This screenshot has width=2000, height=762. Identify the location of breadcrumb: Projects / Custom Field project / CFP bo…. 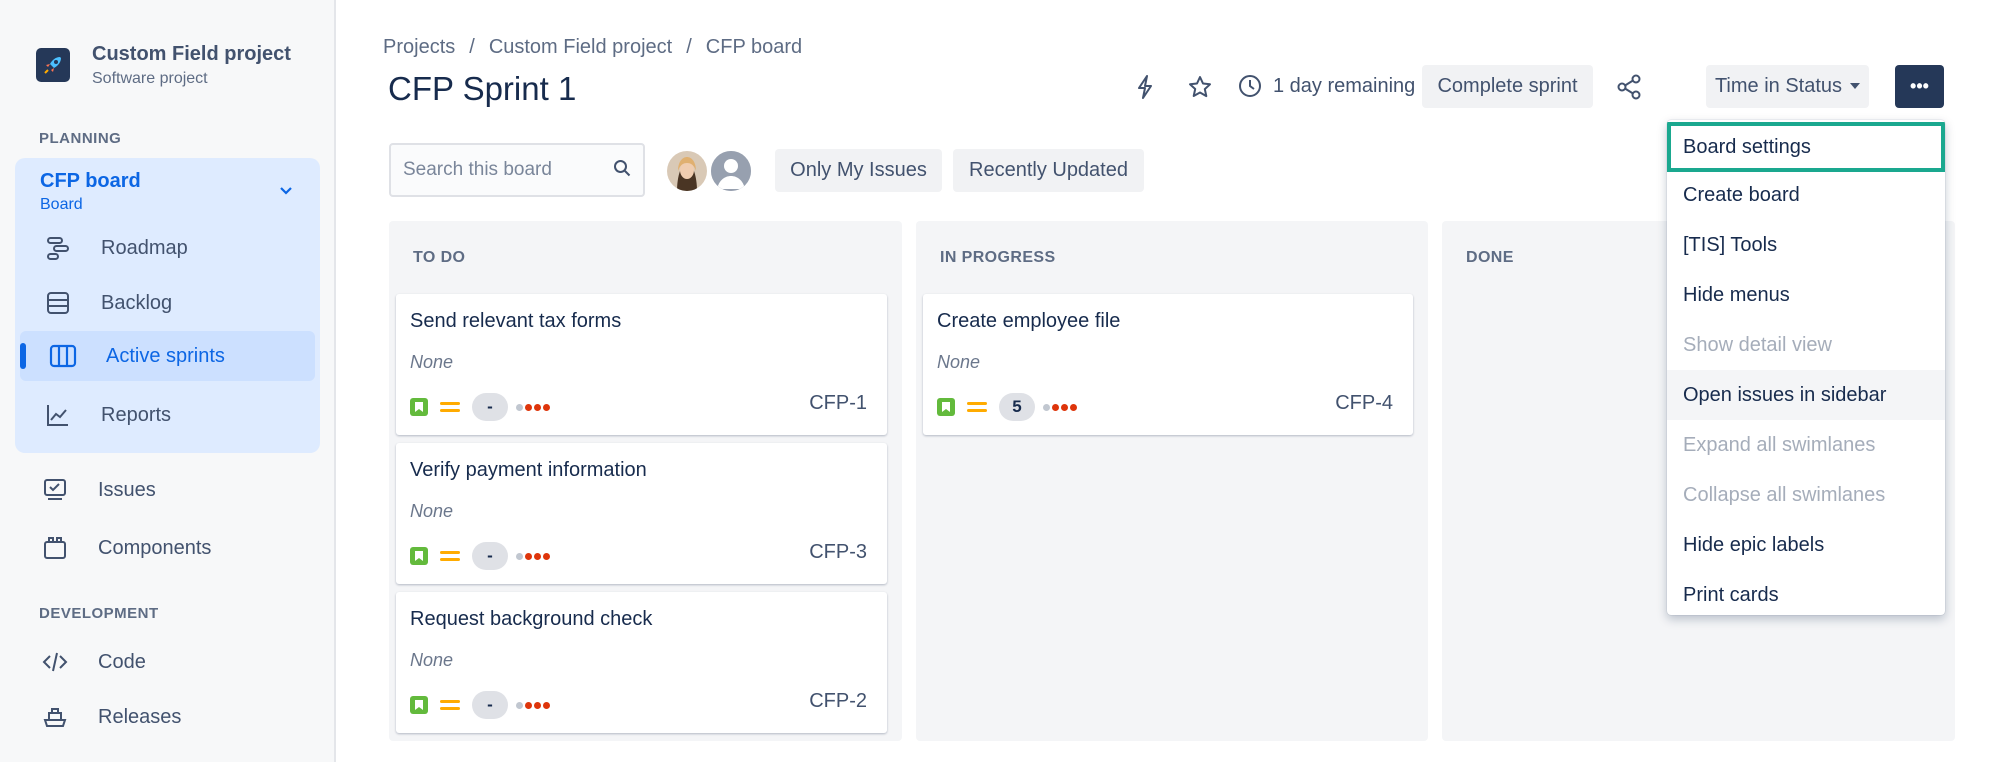
(599, 47).